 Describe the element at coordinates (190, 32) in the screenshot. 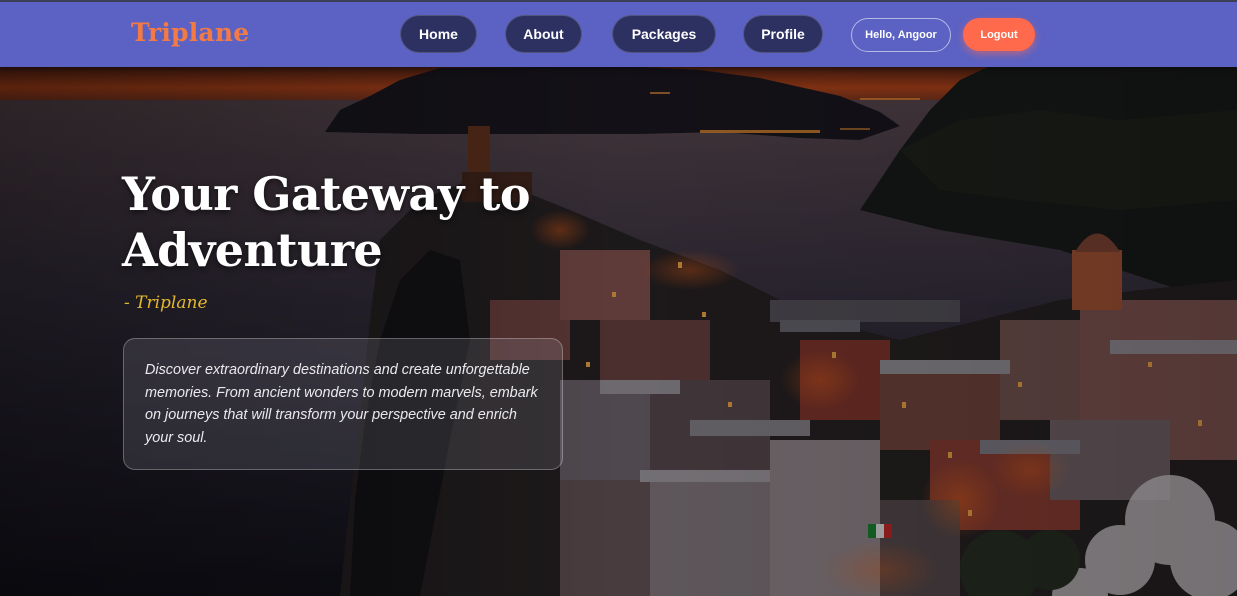

I see `brand-logo: Triplane` at that location.